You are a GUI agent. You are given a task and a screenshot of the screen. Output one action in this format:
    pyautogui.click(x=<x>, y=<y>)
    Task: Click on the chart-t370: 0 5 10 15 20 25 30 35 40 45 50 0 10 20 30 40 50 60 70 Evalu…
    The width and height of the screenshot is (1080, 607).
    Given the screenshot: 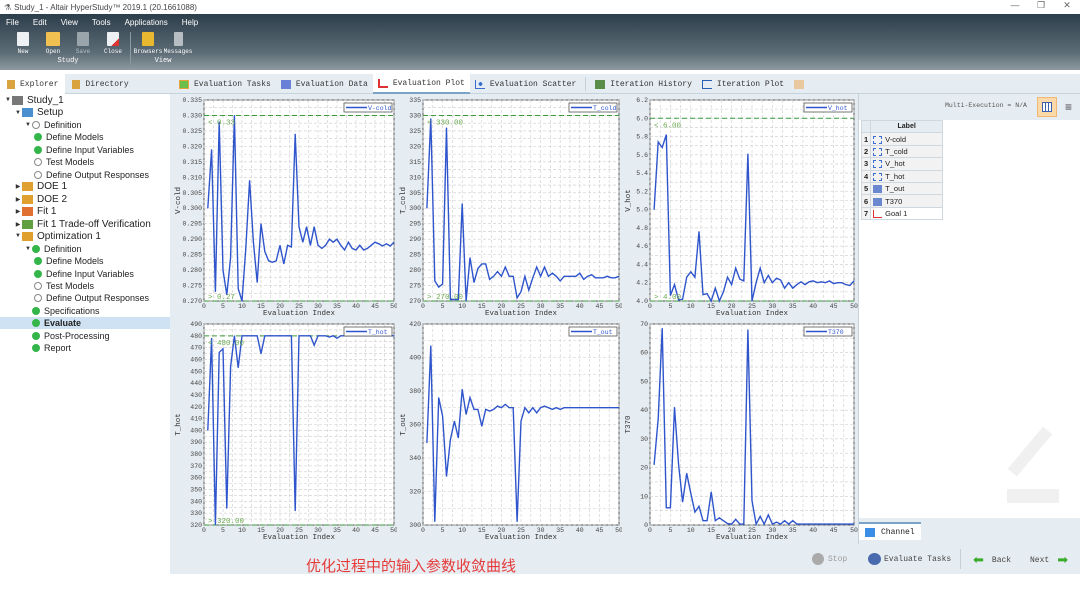 What is the action you would take?
    pyautogui.click(x=740, y=430)
    